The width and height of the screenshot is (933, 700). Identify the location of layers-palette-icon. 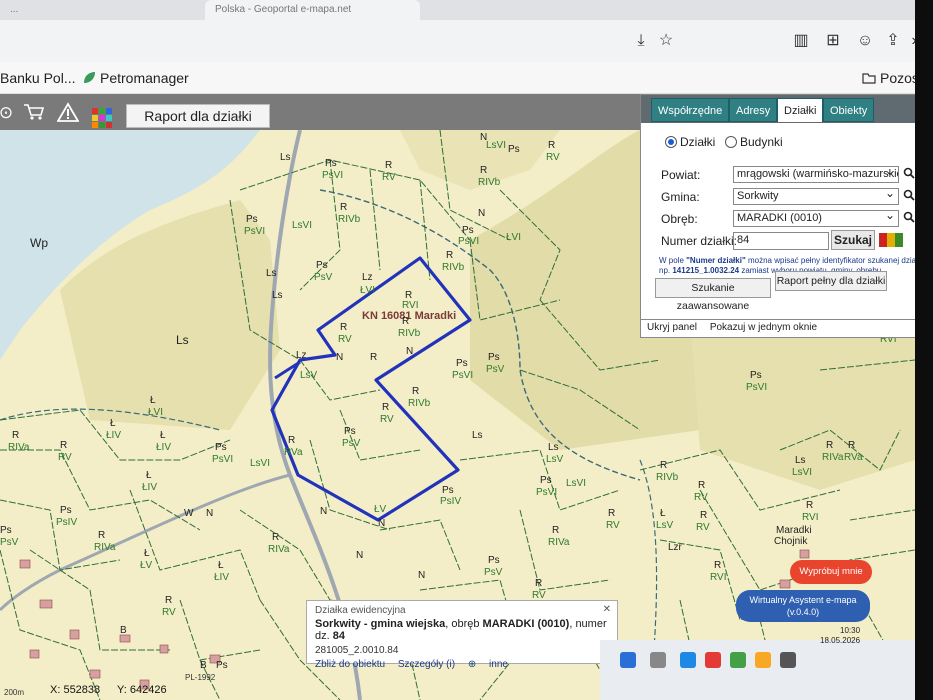
(102, 118).